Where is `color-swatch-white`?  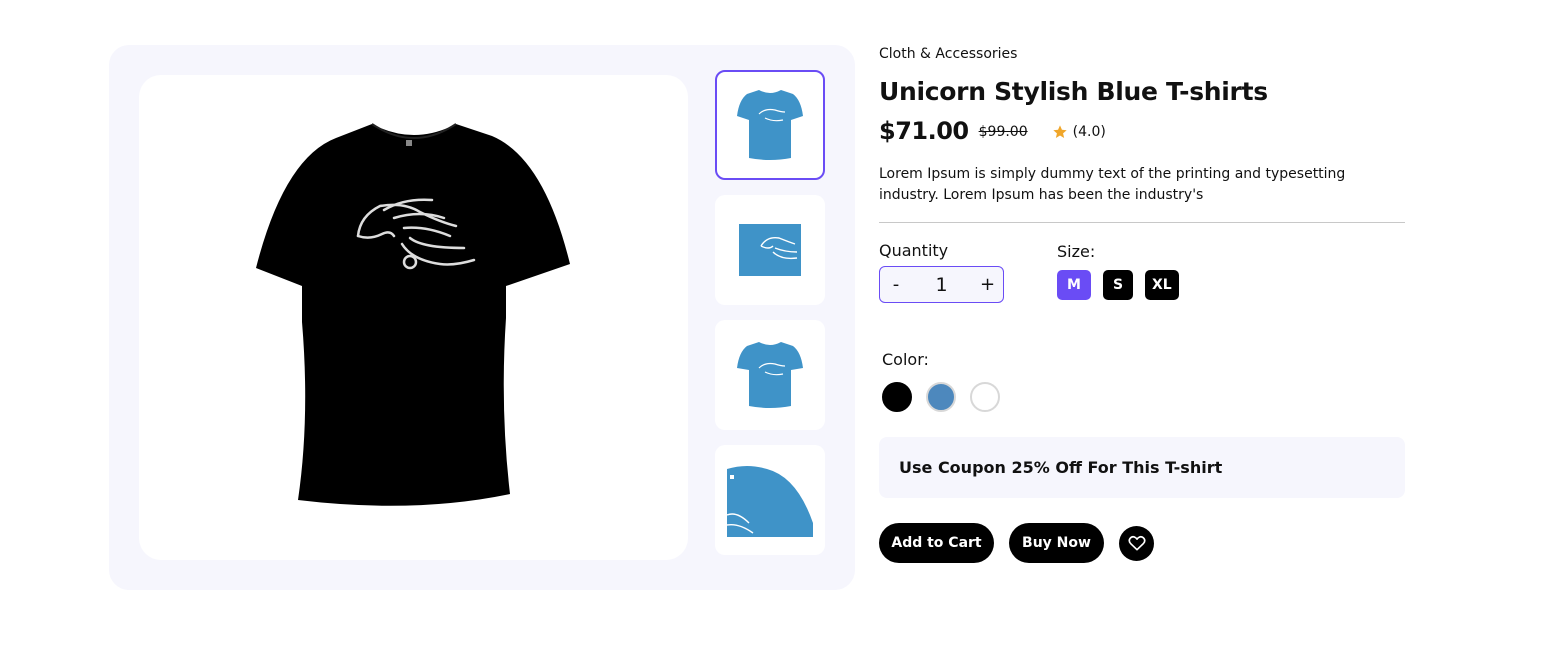 color-swatch-white is located at coordinates (985, 397).